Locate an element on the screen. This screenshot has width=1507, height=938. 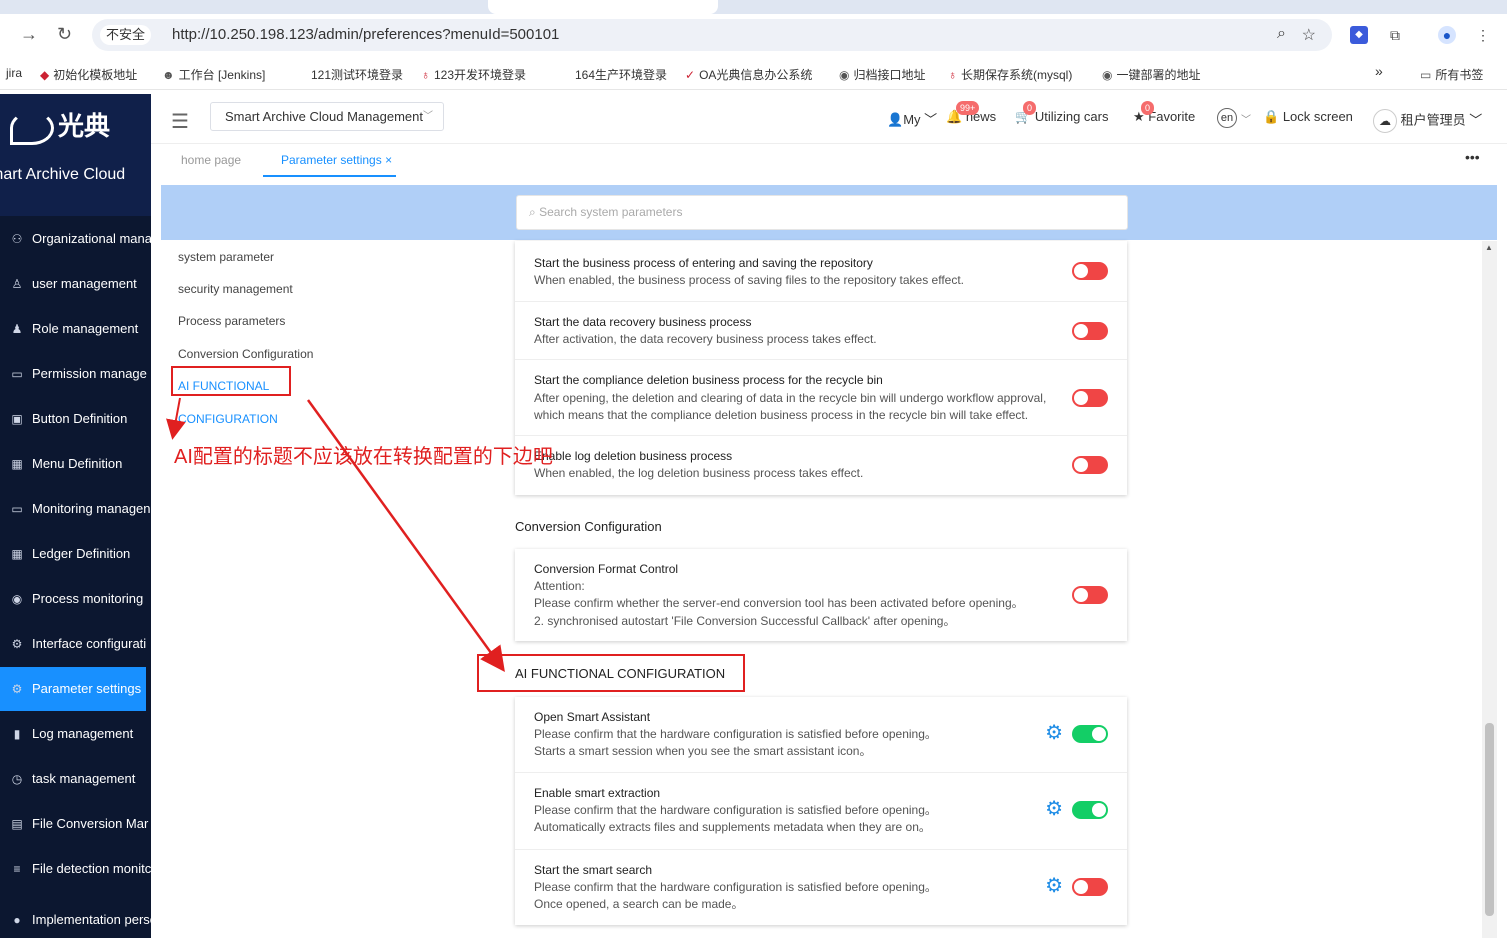
annotation-arrow is located at coordinates (176, 418).